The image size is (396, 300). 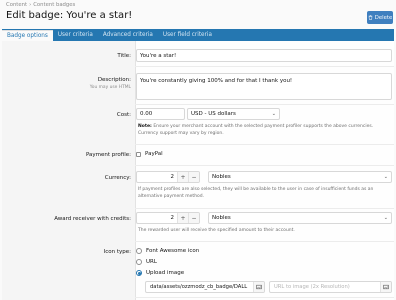 I want to click on award-amount-value: 2, so click(x=157, y=218).